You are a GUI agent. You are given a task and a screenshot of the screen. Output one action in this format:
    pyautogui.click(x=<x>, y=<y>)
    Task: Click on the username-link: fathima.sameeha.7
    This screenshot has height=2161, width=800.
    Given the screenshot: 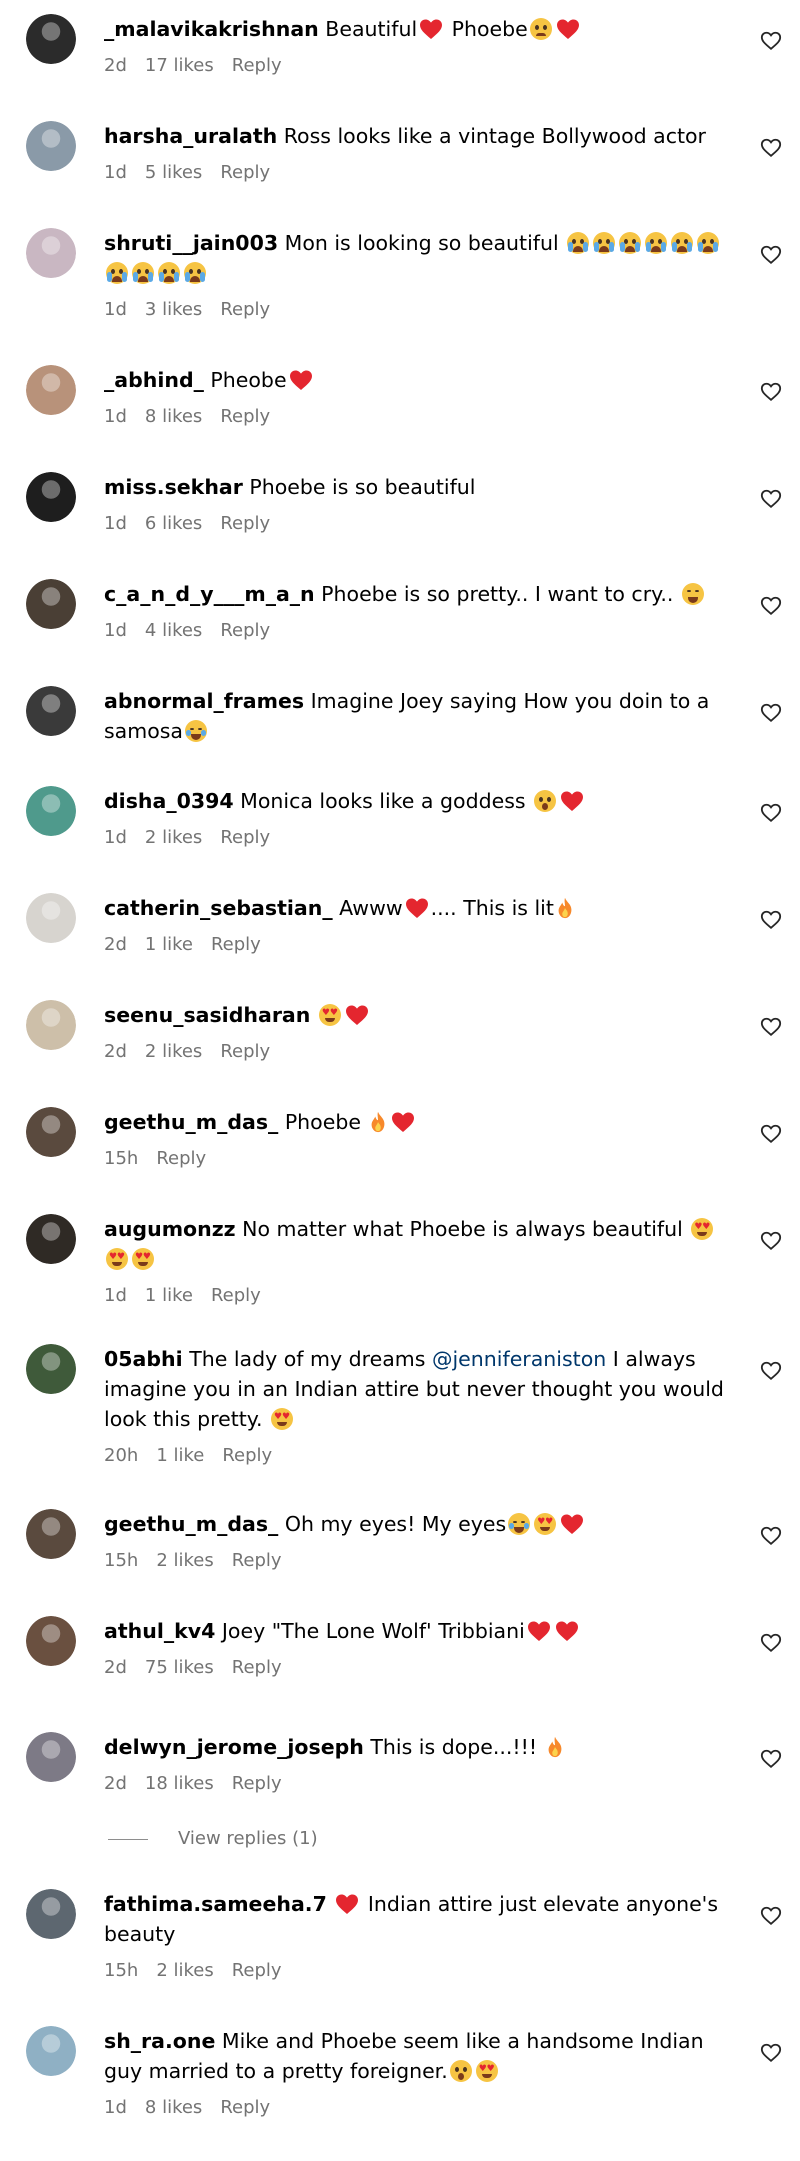 What is the action you would take?
    pyautogui.click(x=215, y=1904)
    